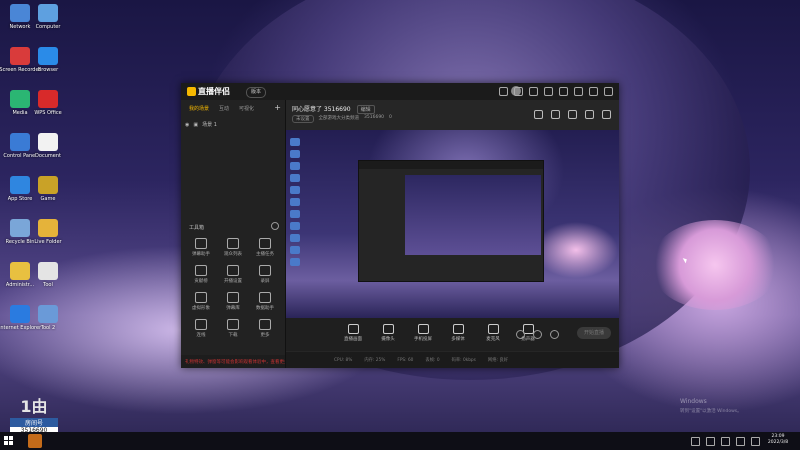 The height and width of the screenshot is (450, 800). I want to click on desktop-icon: Computer, so click(48, 17).